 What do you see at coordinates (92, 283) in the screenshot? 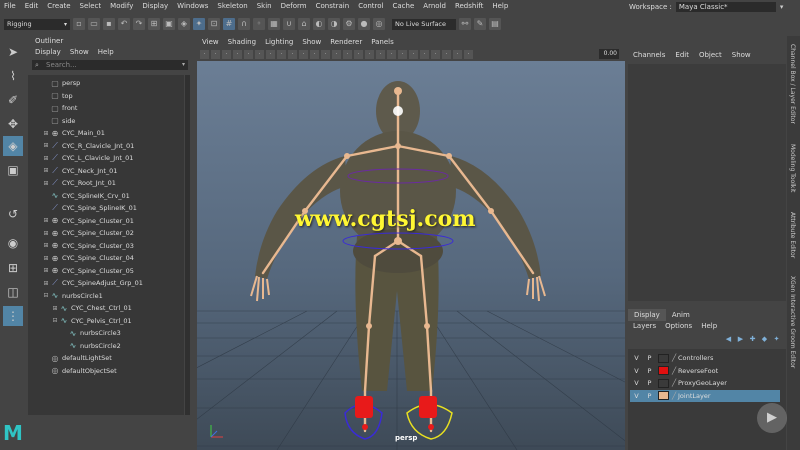
I see `outliner-item: ⊞ ⟋ CYC_SpineAdjust_Grp_01` at bounding box center [92, 283].